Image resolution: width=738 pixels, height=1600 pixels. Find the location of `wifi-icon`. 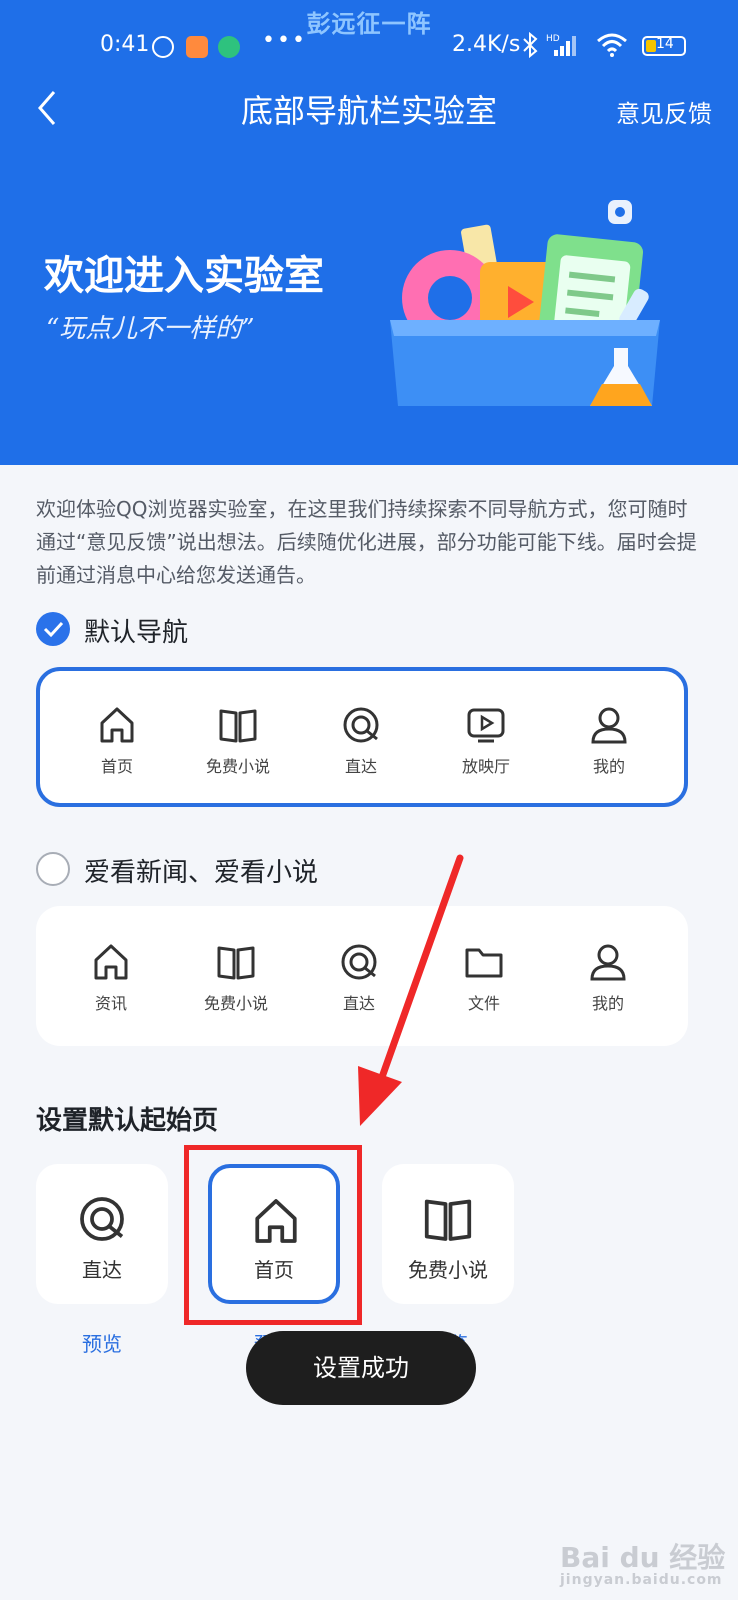

wifi-icon is located at coordinates (612, 45).